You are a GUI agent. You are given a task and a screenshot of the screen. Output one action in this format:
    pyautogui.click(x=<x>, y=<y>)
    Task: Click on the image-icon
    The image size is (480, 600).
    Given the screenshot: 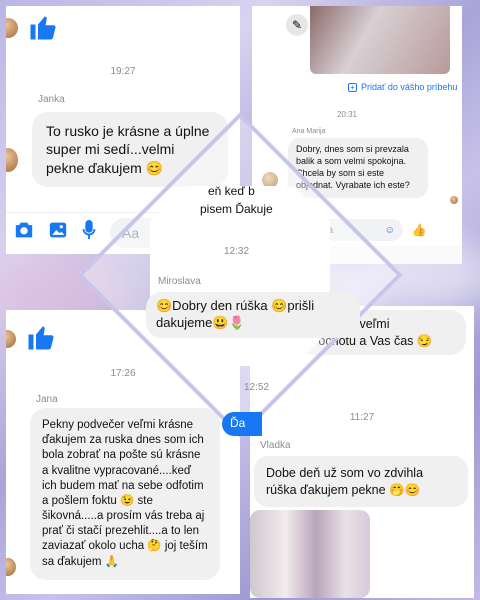 What is the action you would take?
    pyautogui.click(x=58, y=232)
    